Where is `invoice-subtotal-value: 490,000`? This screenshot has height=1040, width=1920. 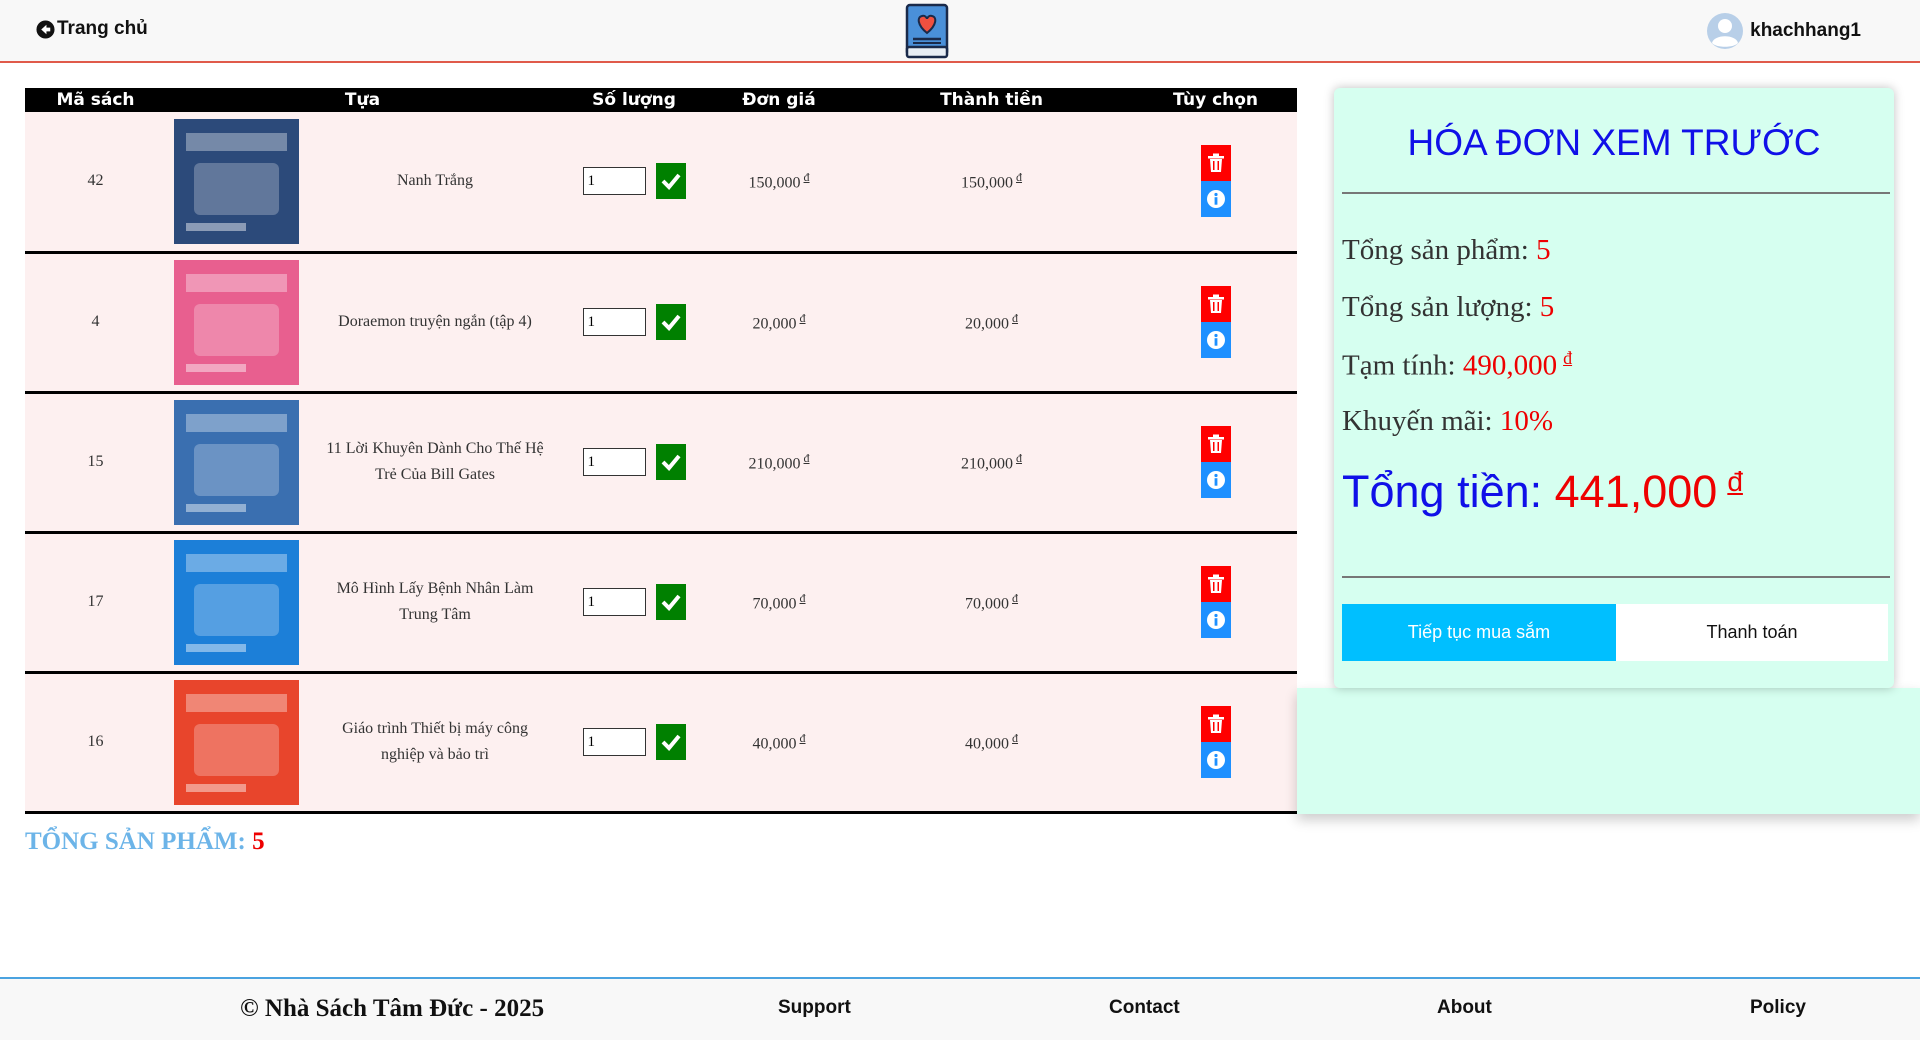 invoice-subtotal-value: 490,000 is located at coordinates (1510, 365).